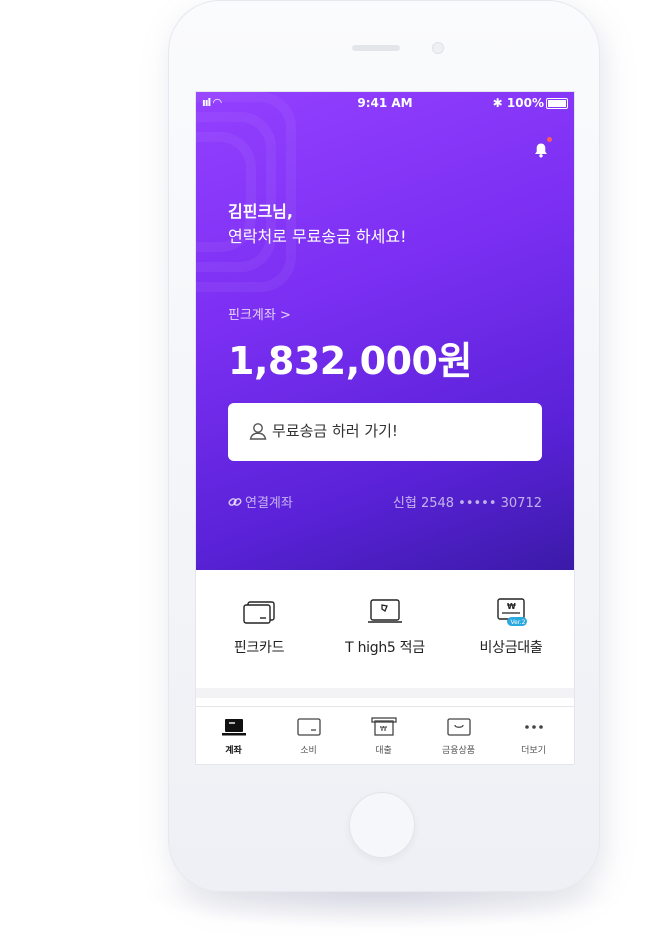 This screenshot has width=664, height=948. What do you see at coordinates (458, 751) in the screenshot?
I see `tab-label: 금융상품` at bounding box center [458, 751].